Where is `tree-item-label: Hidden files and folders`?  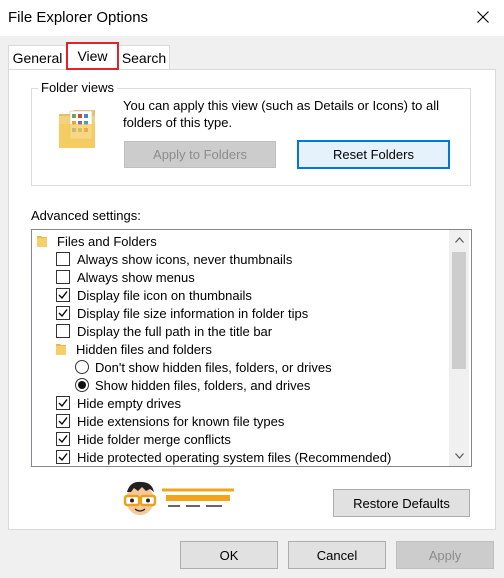 tree-item-label: Hidden files and folders is located at coordinates (144, 349).